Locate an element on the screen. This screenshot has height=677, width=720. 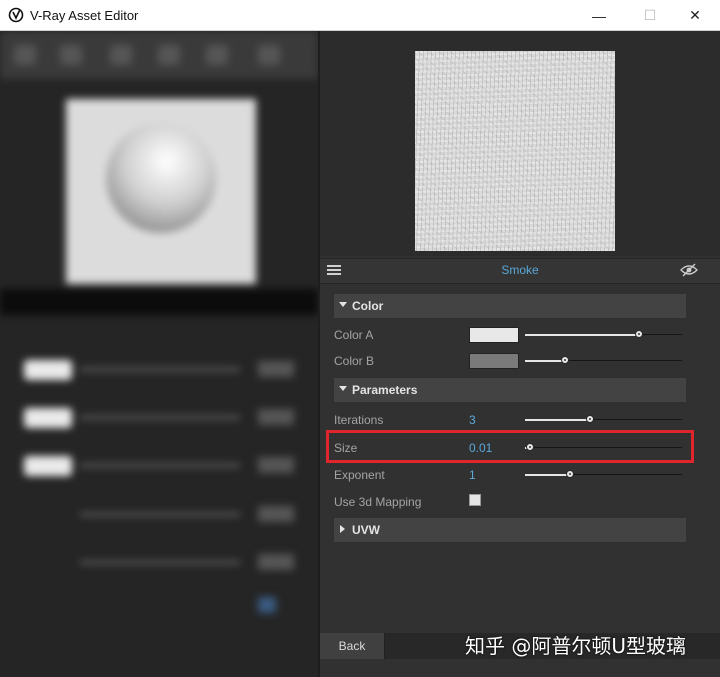
exponent-slider is located at coordinates (603, 474).